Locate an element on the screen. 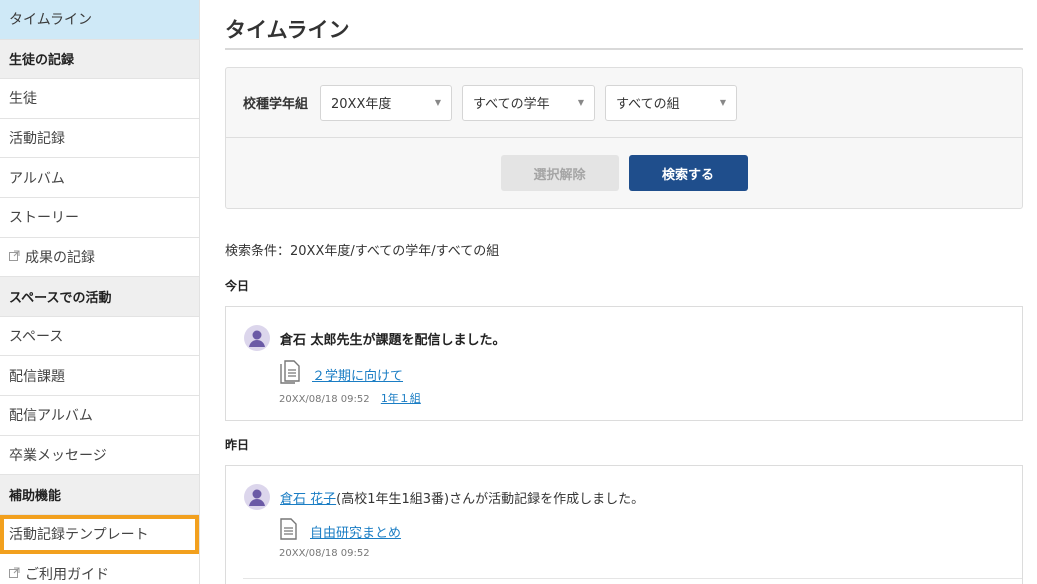 Image resolution: width=1037 pixels, height=584 pixels. filter-row: 校種学年組 20XX年度 ▼ すべての学年 ▼ すべての組 ▼ is located at coordinates (624, 103).